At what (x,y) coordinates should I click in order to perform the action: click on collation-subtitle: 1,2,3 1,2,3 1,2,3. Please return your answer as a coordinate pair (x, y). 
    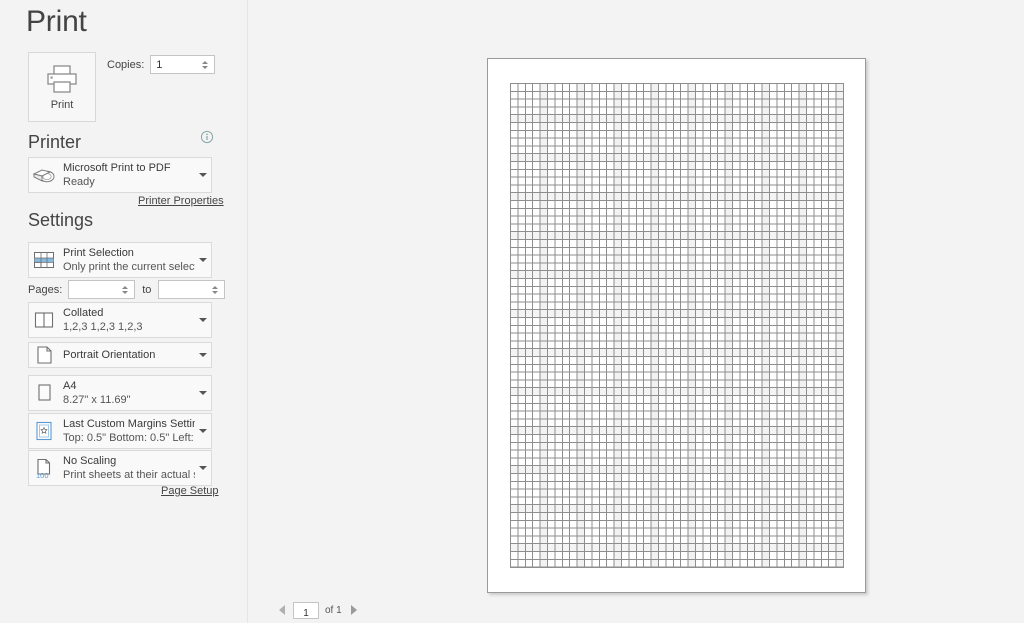
    Looking at the image, I should click on (103, 327).